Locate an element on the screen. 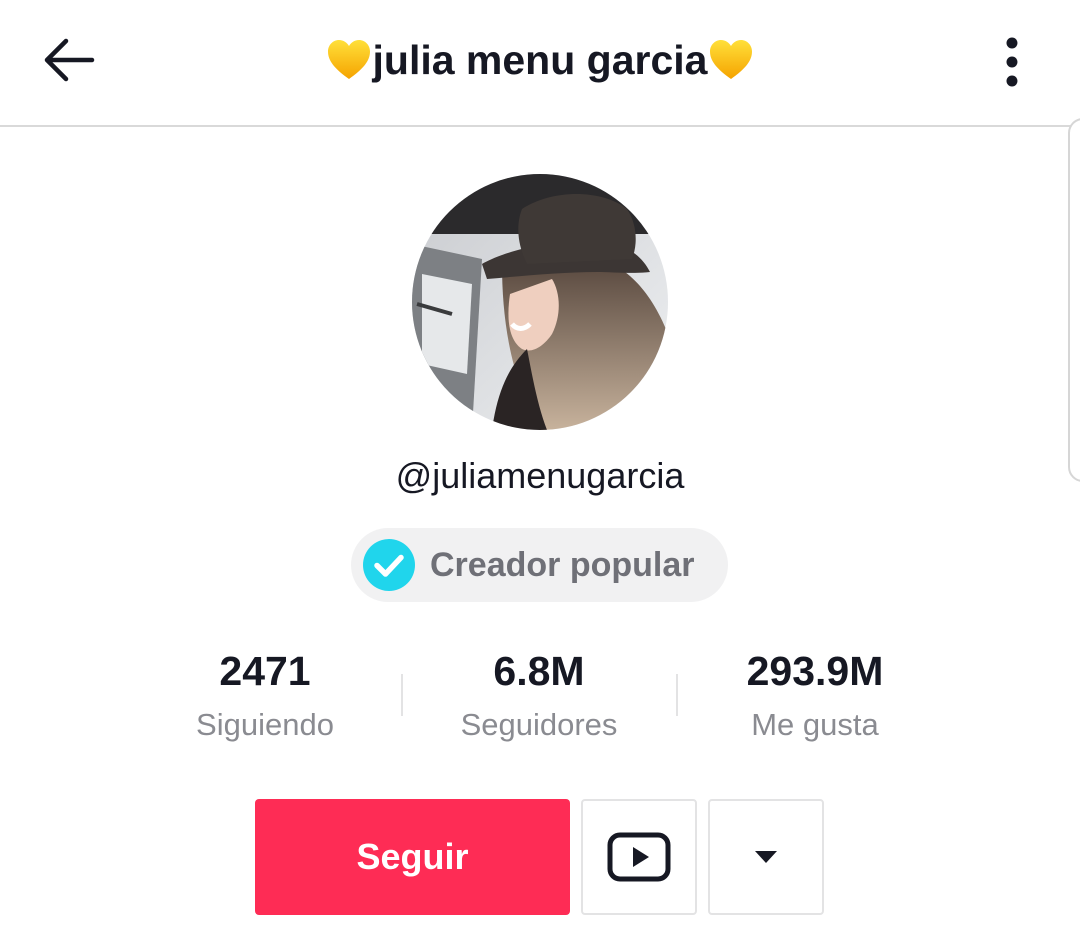  youtube-button is located at coordinates (639, 857).